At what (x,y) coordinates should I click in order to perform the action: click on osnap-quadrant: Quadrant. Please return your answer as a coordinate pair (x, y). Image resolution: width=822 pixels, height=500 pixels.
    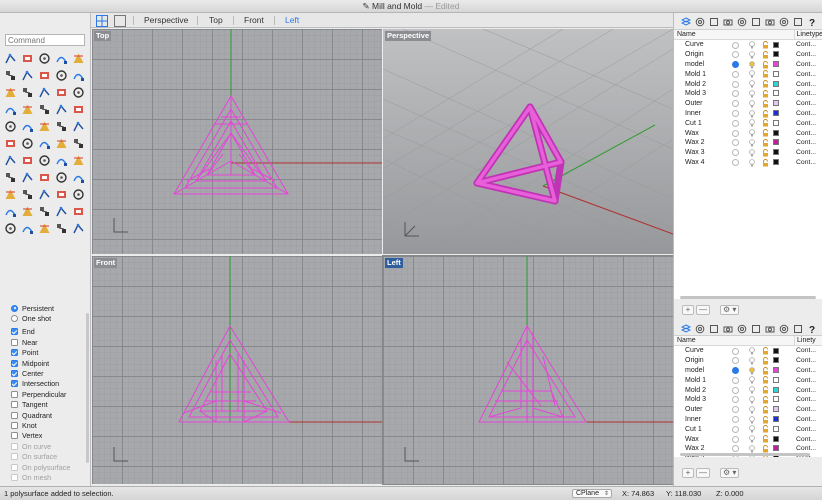
    Looking at the image, I should click on (46, 415).